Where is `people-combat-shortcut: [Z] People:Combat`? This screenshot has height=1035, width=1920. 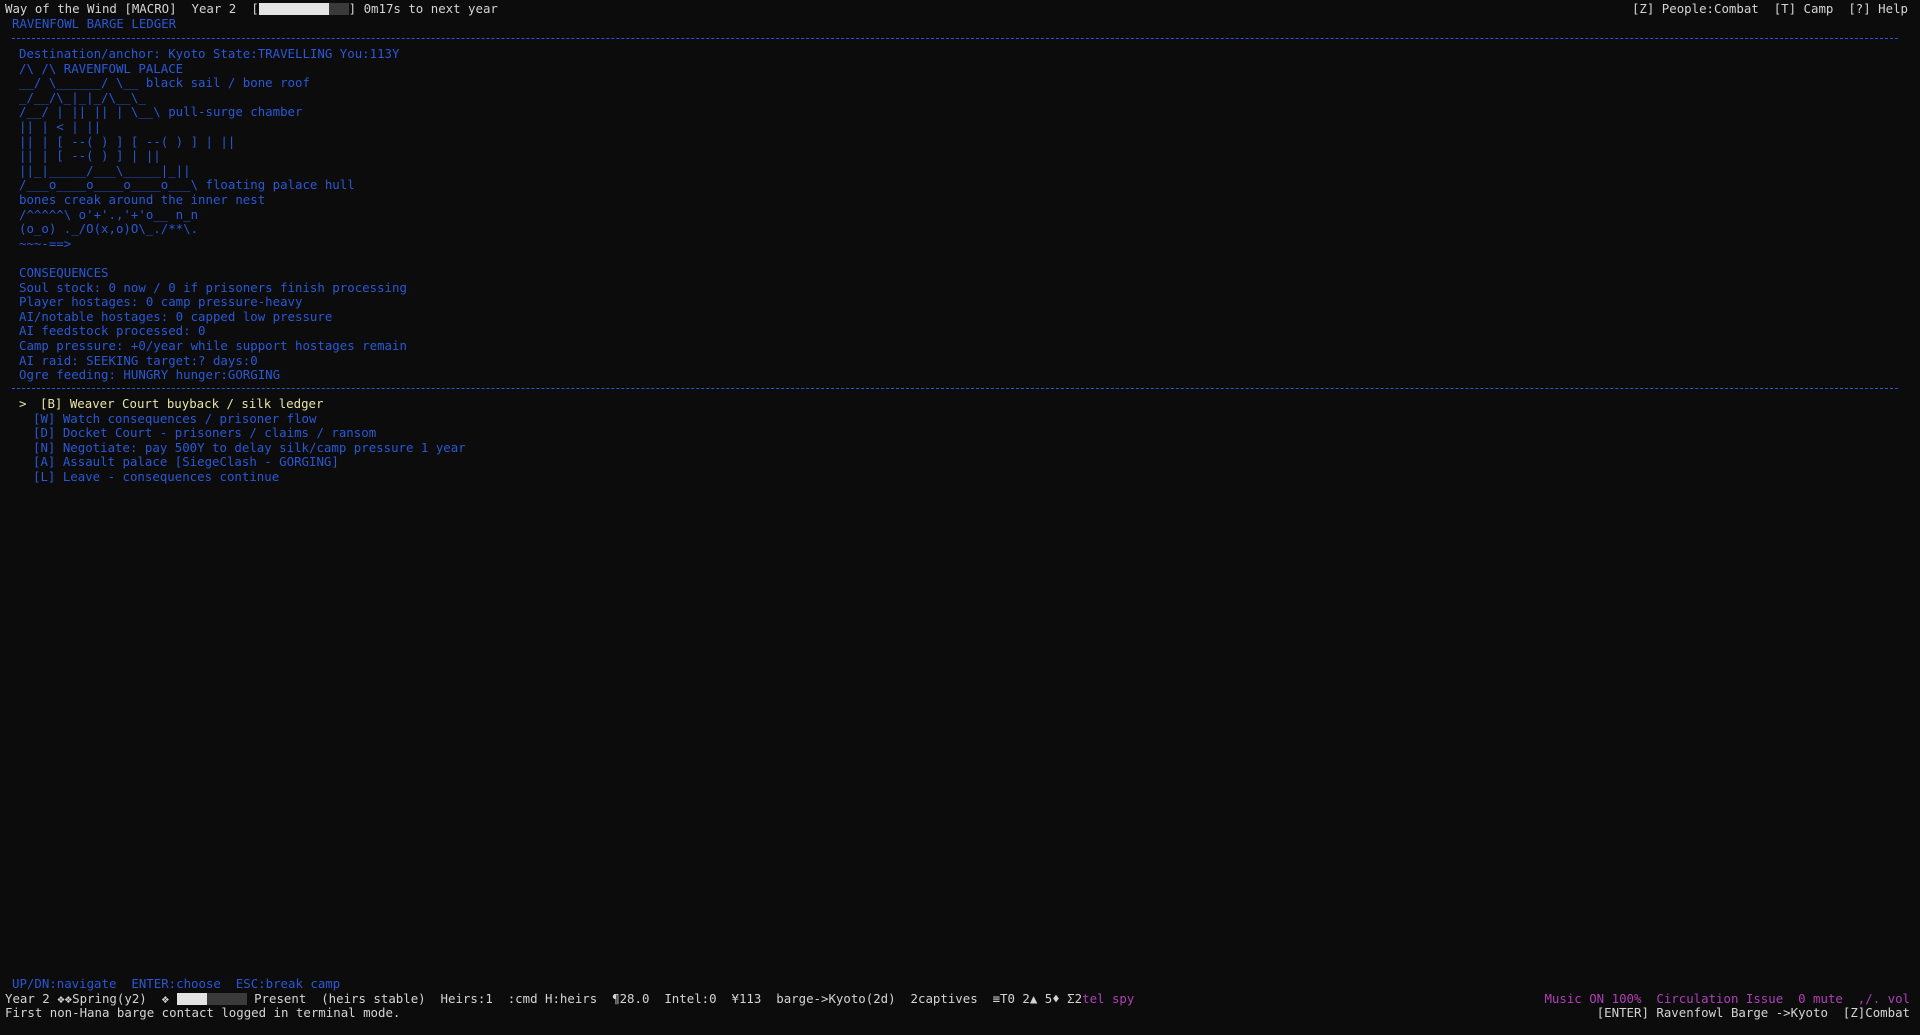 people-combat-shortcut: [Z] People:Combat is located at coordinates (1695, 8).